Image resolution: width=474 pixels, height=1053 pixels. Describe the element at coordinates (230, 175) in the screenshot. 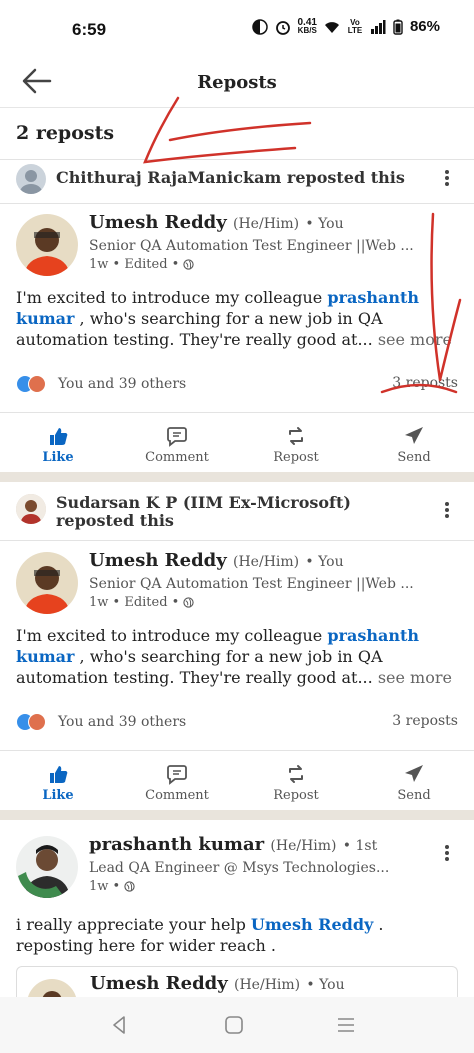

I see `reposter-text: Chithuraj RajaManickam reposted this` at that location.